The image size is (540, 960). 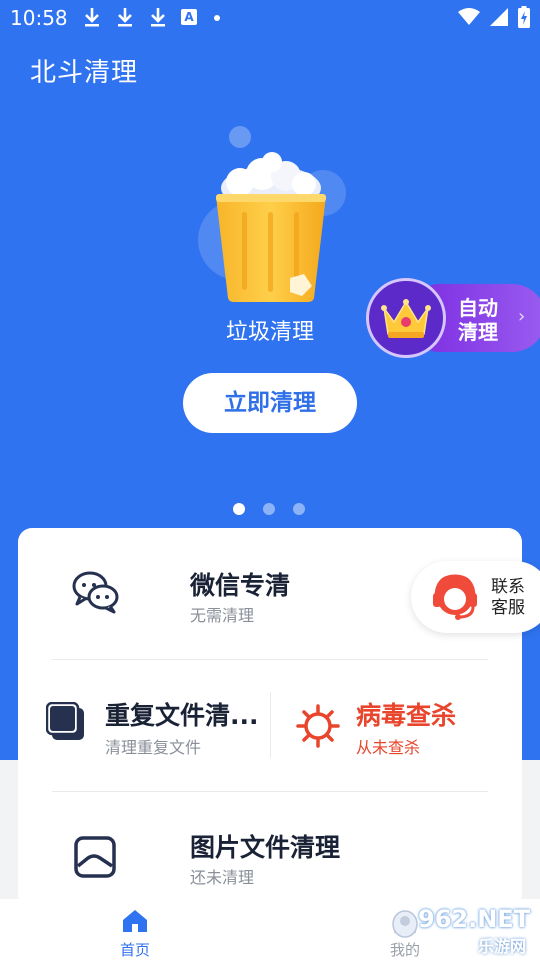 What do you see at coordinates (474, 919) in the screenshot?
I see `watermark-main: 962.NET` at bounding box center [474, 919].